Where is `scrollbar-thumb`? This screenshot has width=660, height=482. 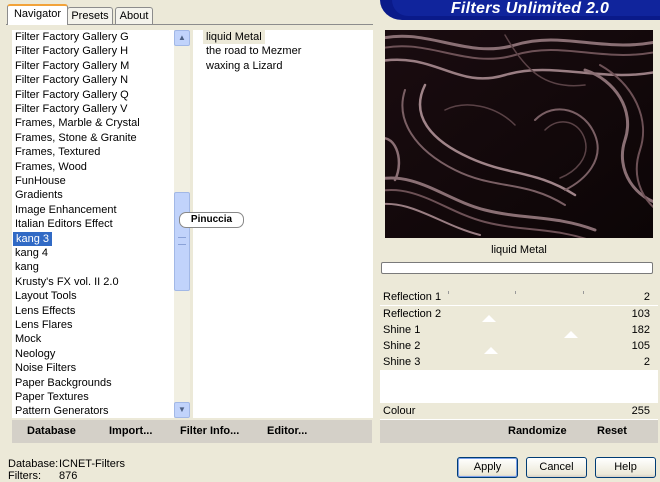
scrollbar-thumb is located at coordinates (182, 241).